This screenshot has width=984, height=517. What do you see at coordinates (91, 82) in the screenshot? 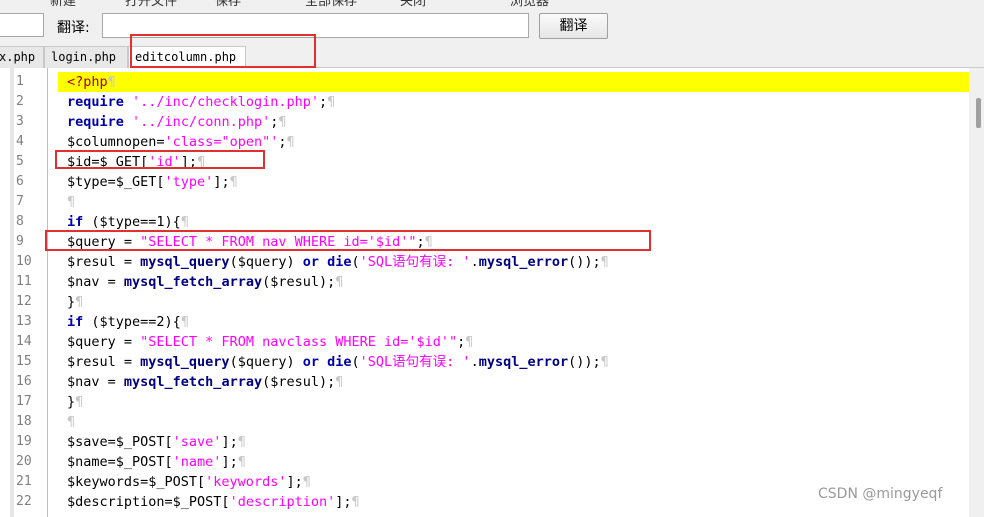
I see `code-line: <?php¶` at bounding box center [91, 82].